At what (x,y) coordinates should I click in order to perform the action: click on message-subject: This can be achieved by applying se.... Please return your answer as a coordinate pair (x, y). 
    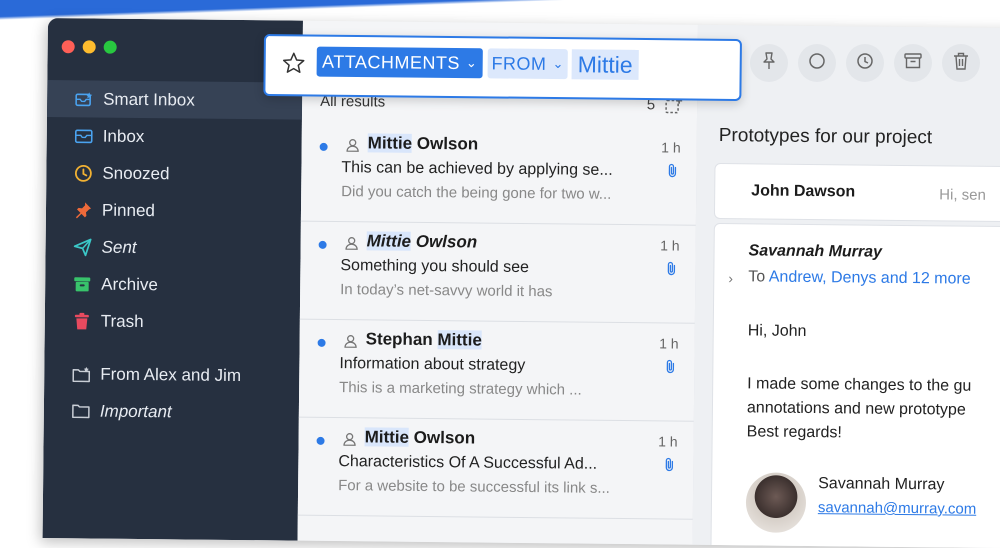
    Looking at the image, I should click on (477, 169).